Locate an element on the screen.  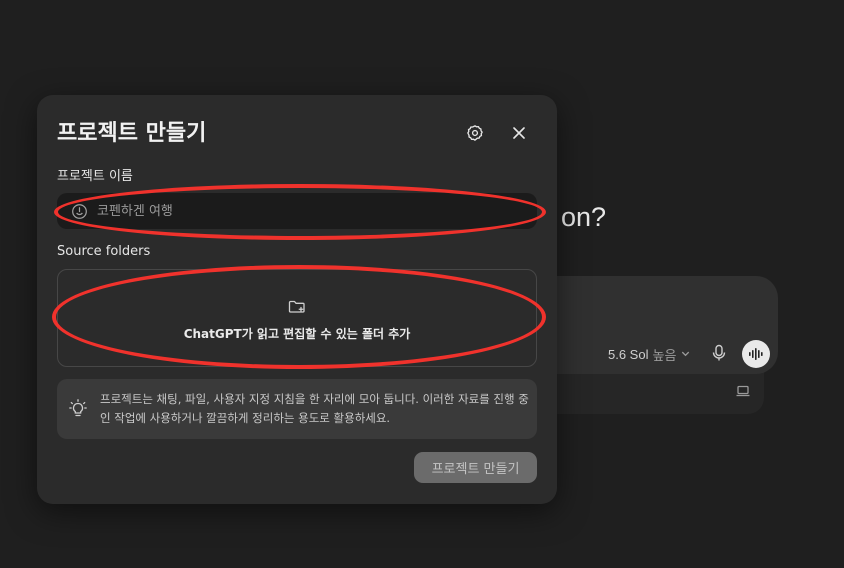
project-name-label: 프로젝트 이름 is located at coordinates (95, 176).